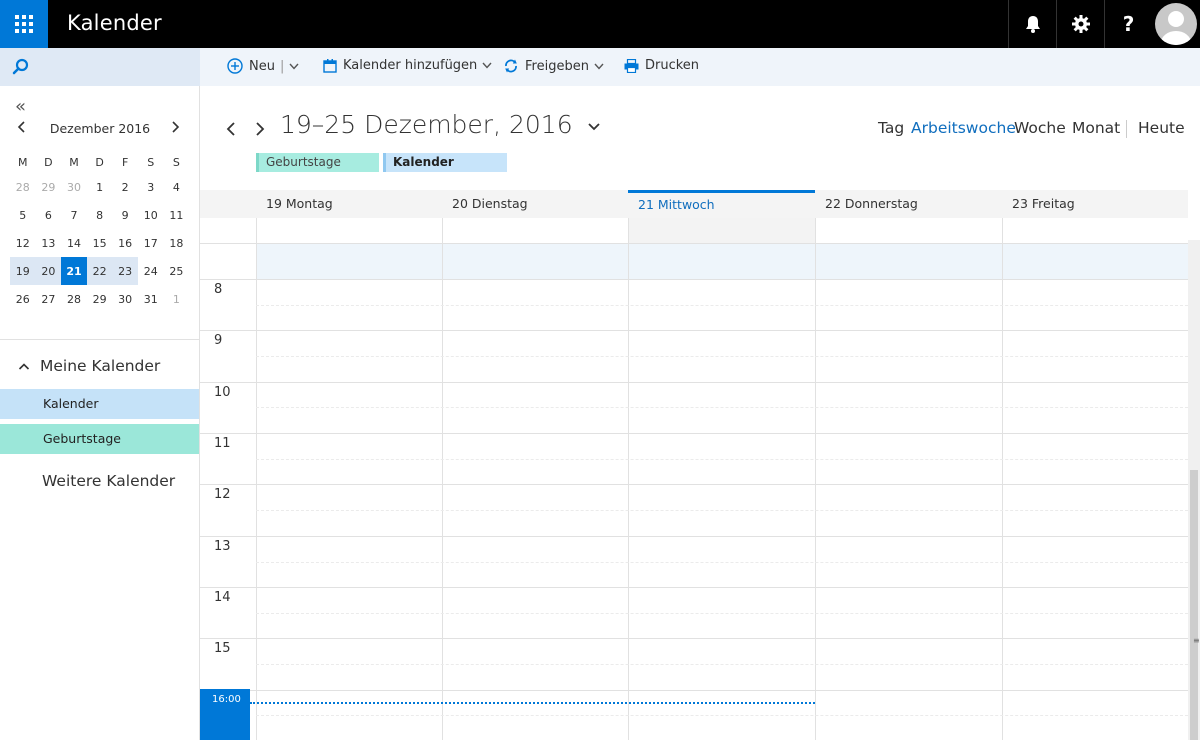 This screenshot has height=740, width=1200. What do you see at coordinates (108, 481) in the screenshot?
I see `other-calendars-header: Weitere Kalender` at bounding box center [108, 481].